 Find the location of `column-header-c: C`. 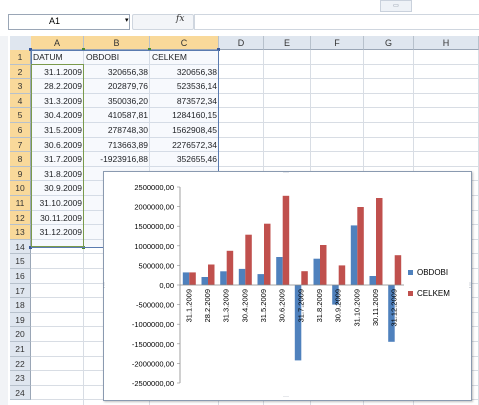

column-header-c: C is located at coordinates (184, 43).